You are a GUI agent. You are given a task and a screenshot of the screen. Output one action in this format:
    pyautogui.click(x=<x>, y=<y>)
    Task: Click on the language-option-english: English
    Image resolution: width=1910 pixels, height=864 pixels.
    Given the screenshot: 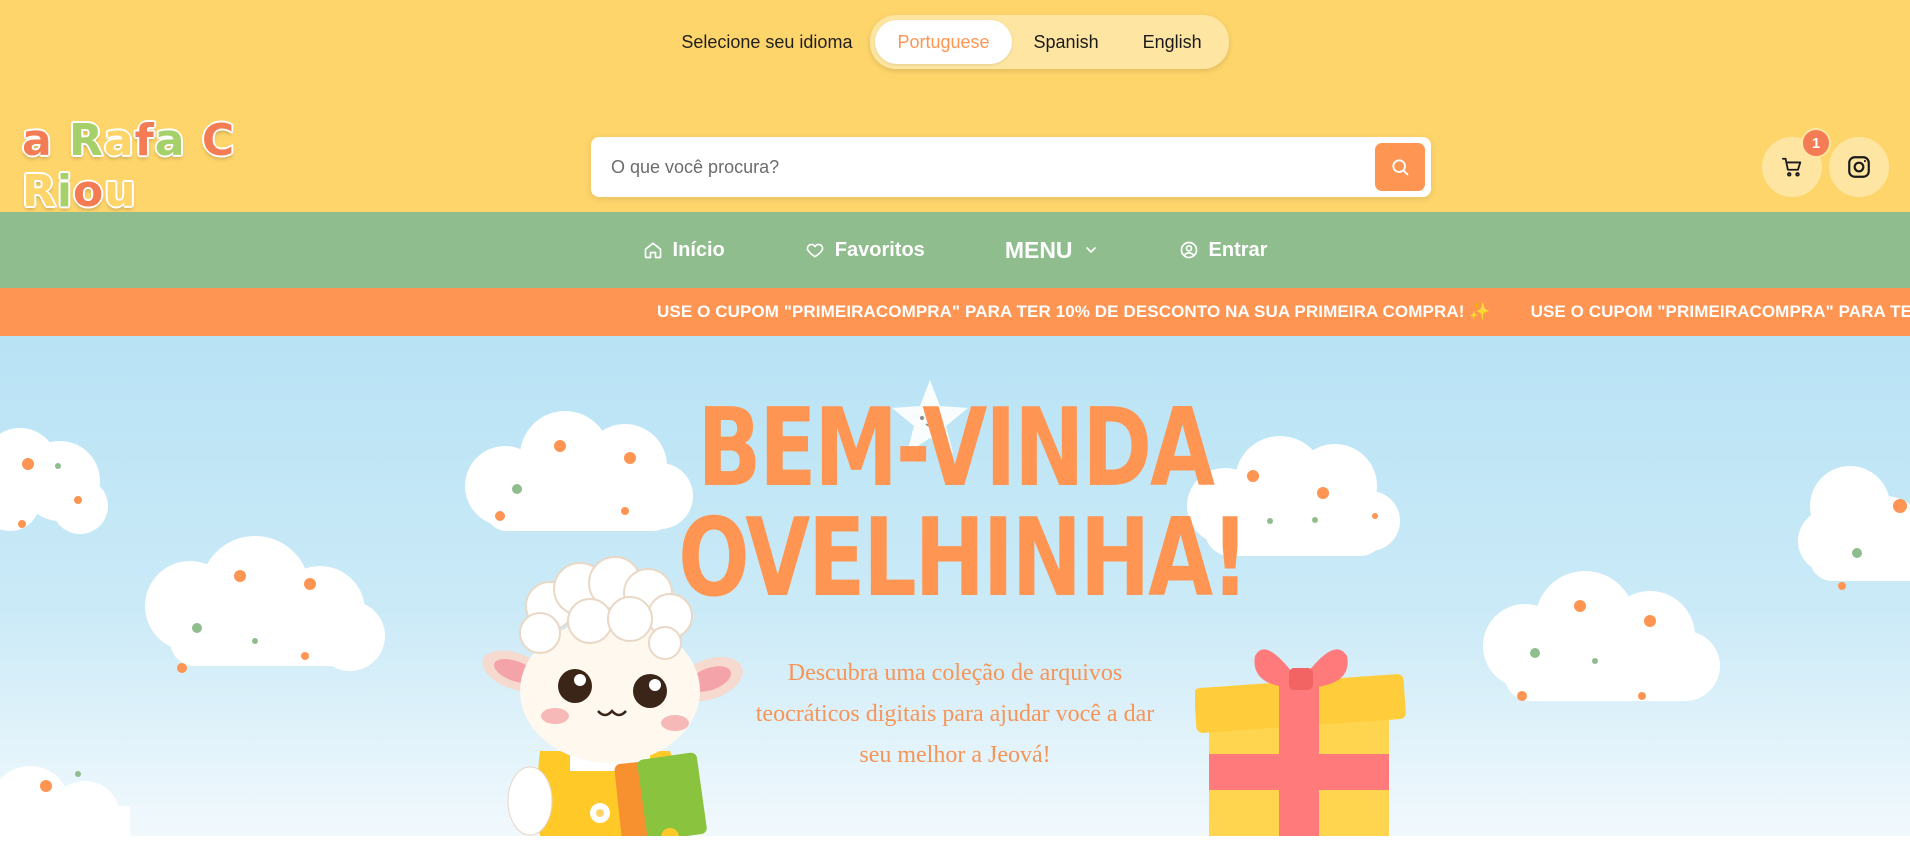 What is the action you would take?
    pyautogui.click(x=1172, y=42)
    